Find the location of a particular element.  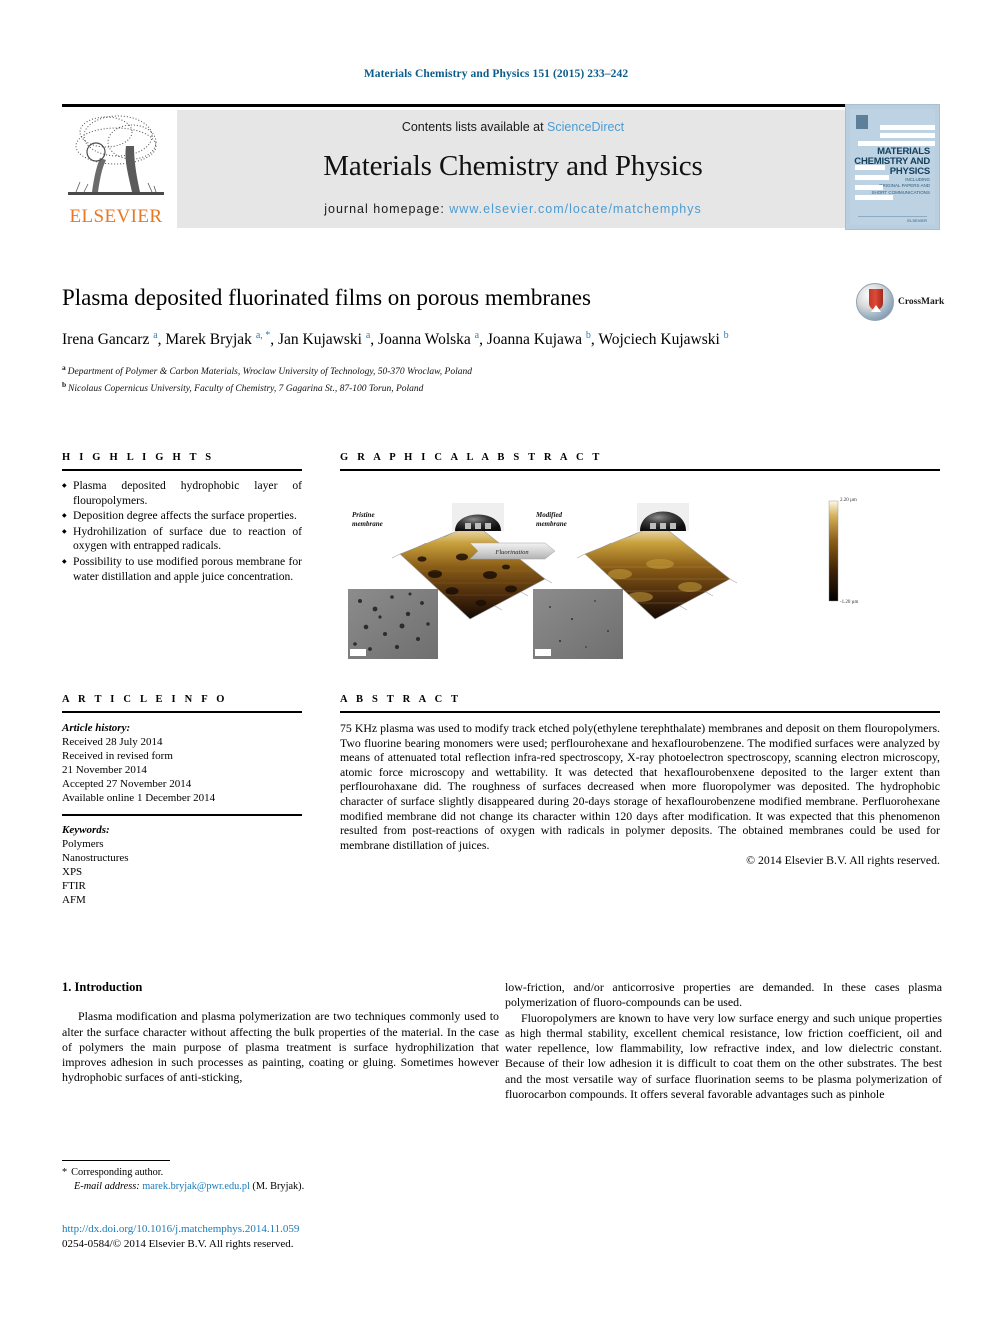

footnote-rule is located at coordinates (116, 1161).